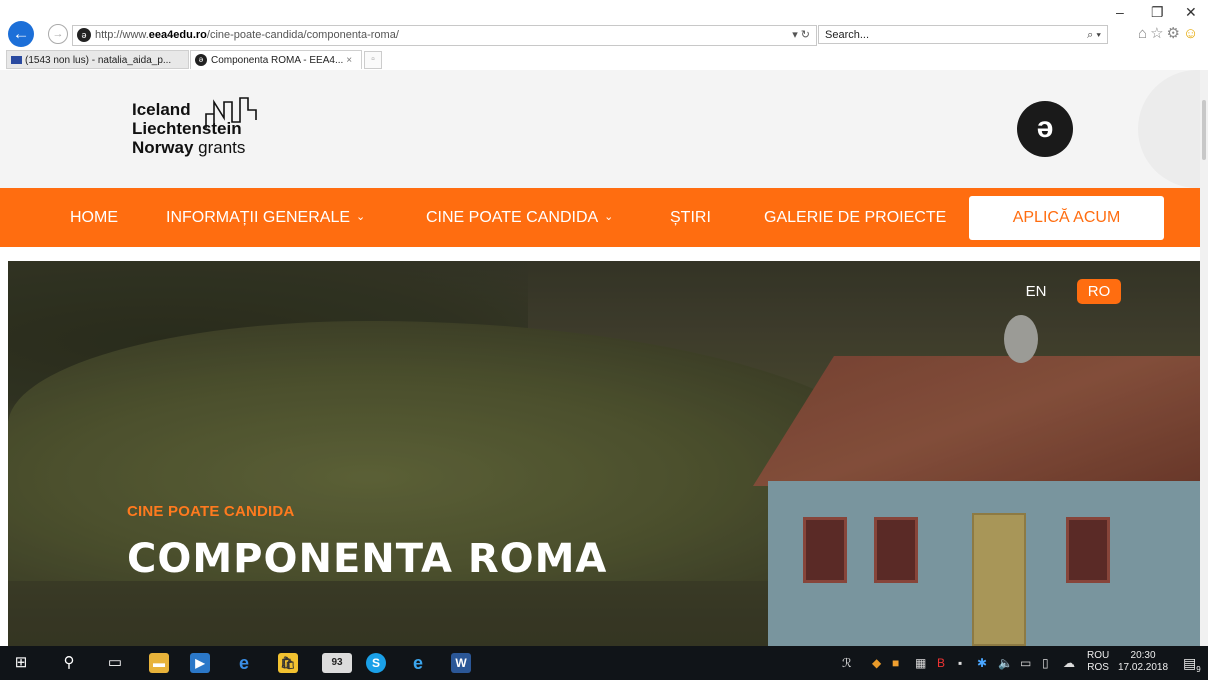 Image resolution: width=1208 pixels, height=680 pixels. I want to click on nav-label: CINE POATE CANDIDA, so click(512, 217).